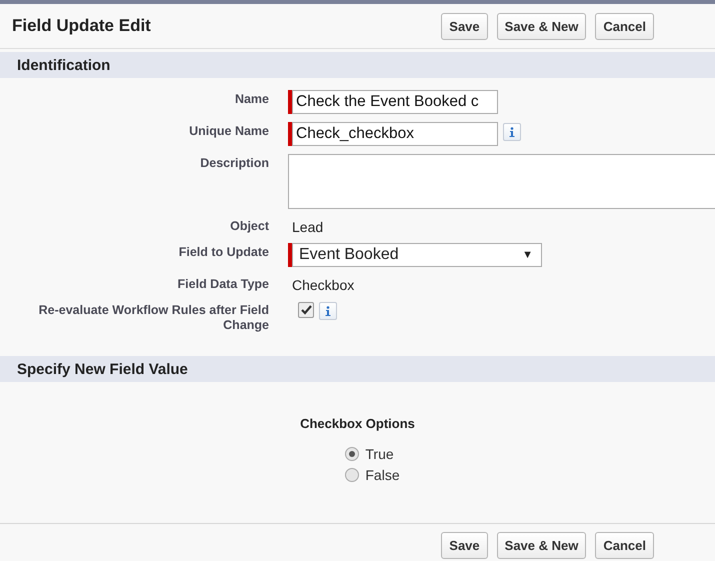  What do you see at coordinates (624, 26) in the screenshot?
I see `header-button: Cancel` at bounding box center [624, 26].